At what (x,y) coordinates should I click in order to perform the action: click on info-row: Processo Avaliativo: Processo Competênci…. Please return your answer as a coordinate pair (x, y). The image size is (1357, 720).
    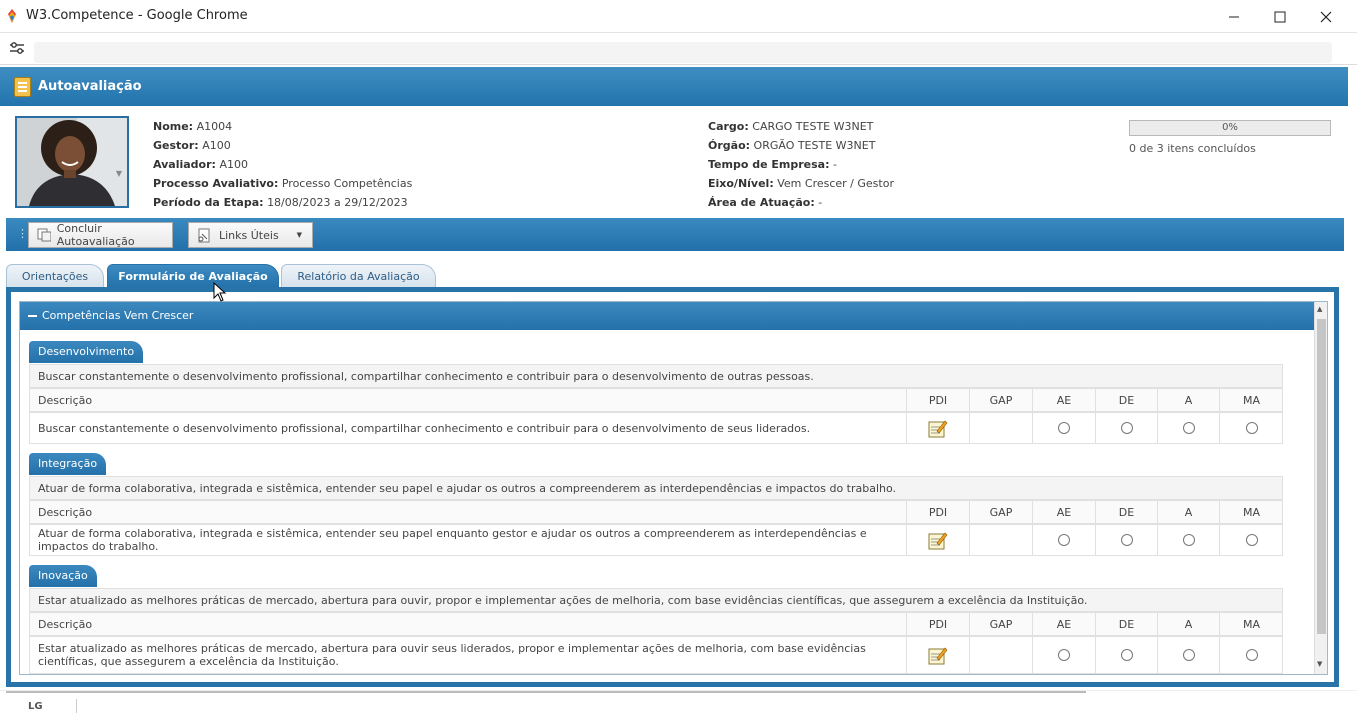
    Looking at the image, I should click on (282, 183).